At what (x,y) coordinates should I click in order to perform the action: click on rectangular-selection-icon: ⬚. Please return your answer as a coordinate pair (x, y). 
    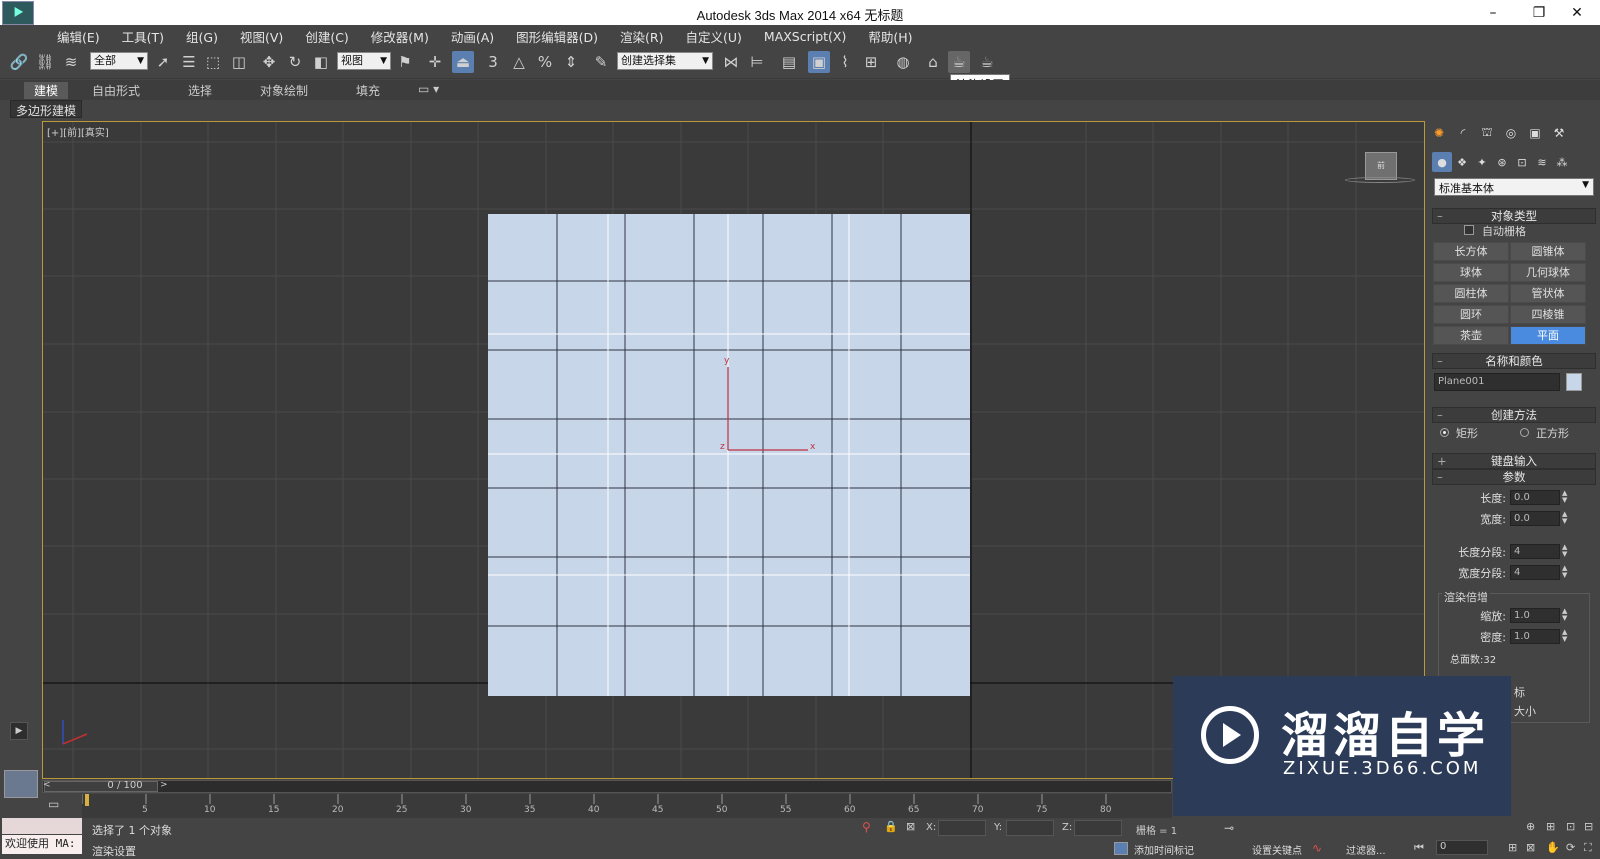
    Looking at the image, I should click on (213, 62).